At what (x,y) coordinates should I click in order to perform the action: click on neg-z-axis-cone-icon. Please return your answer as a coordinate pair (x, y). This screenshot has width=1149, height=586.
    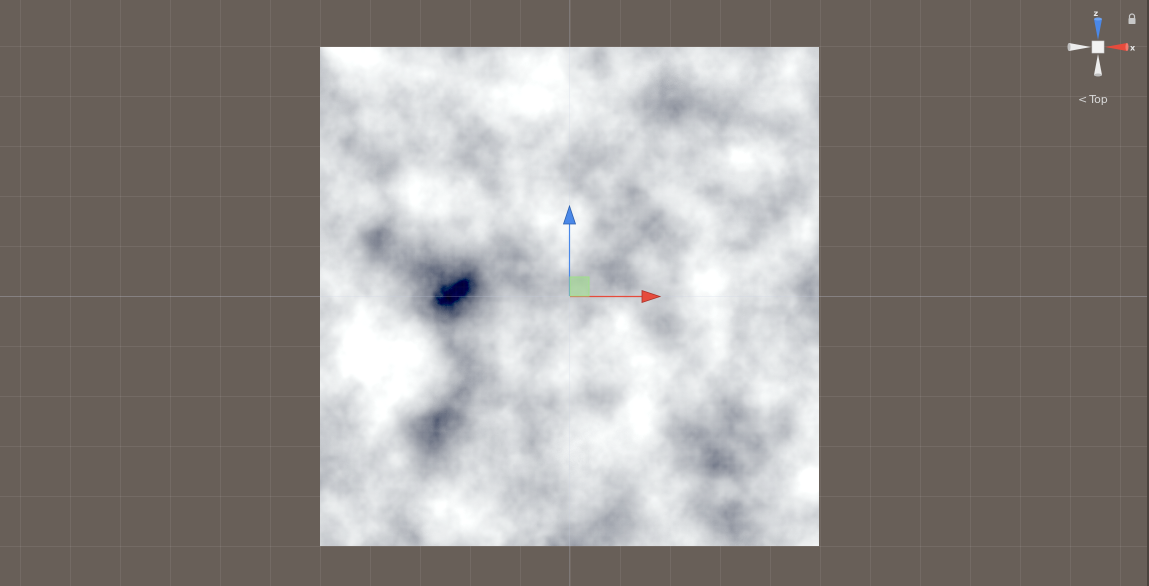
    Looking at the image, I should click on (1098, 65).